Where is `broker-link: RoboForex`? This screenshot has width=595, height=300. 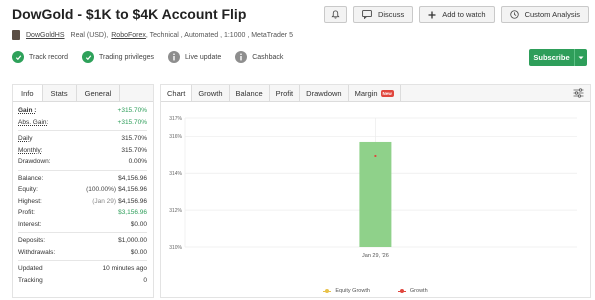 broker-link: RoboForex is located at coordinates (128, 35).